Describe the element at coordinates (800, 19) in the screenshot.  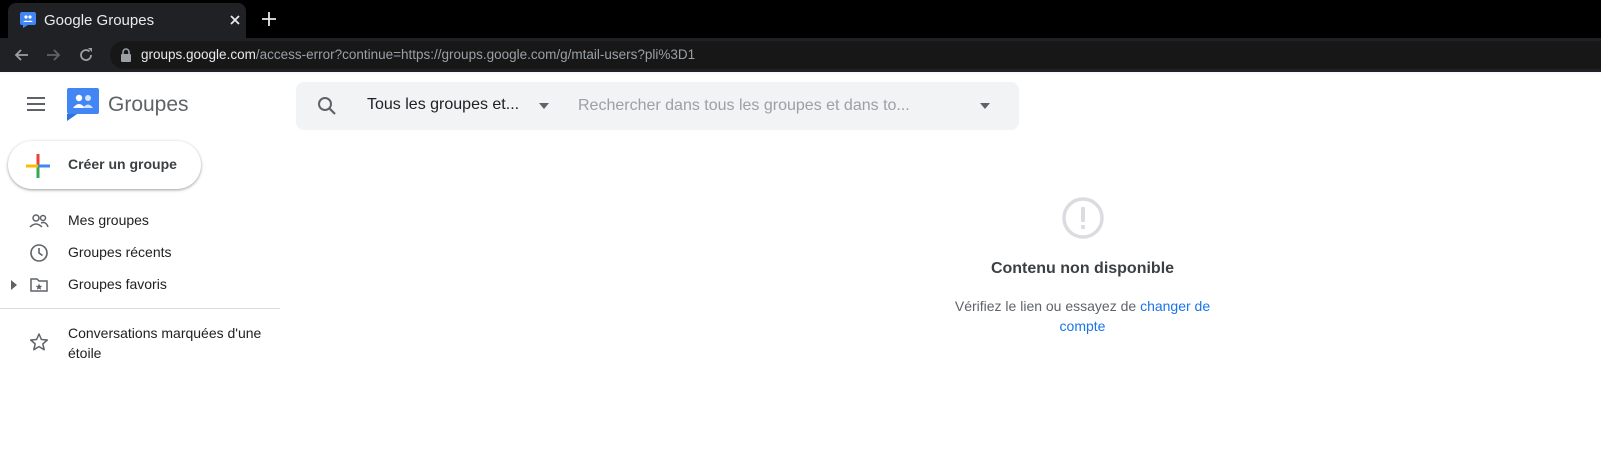
I see `browser-tab-bar: Google Groupes` at that location.